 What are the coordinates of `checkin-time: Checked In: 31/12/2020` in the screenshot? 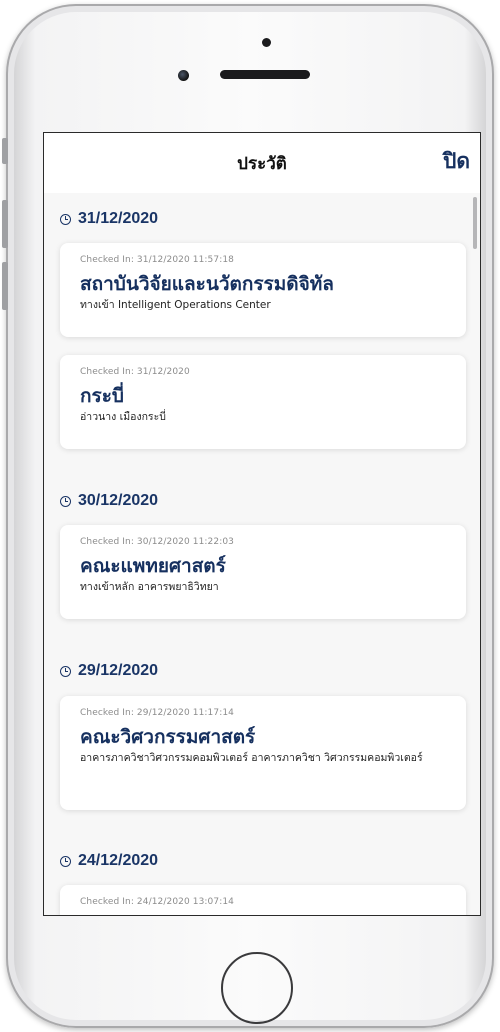 It's located at (135, 372).